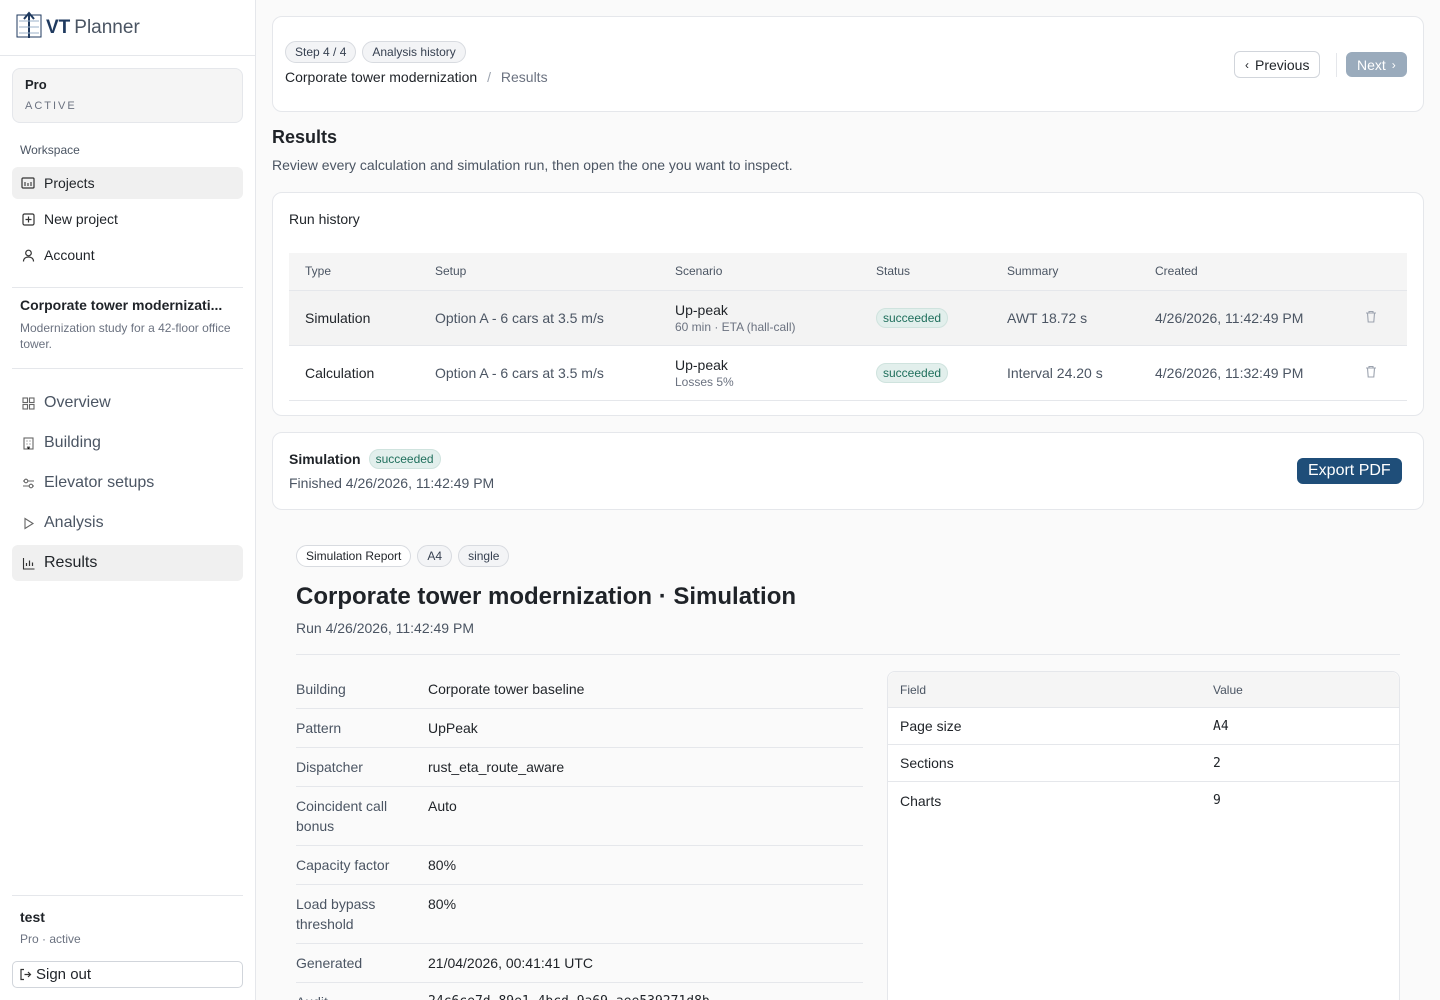 The height and width of the screenshot is (1000, 1440). Describe the element at coordinates (1282, 64) in the screenshot. I see `previous-label: Previous` at that location.